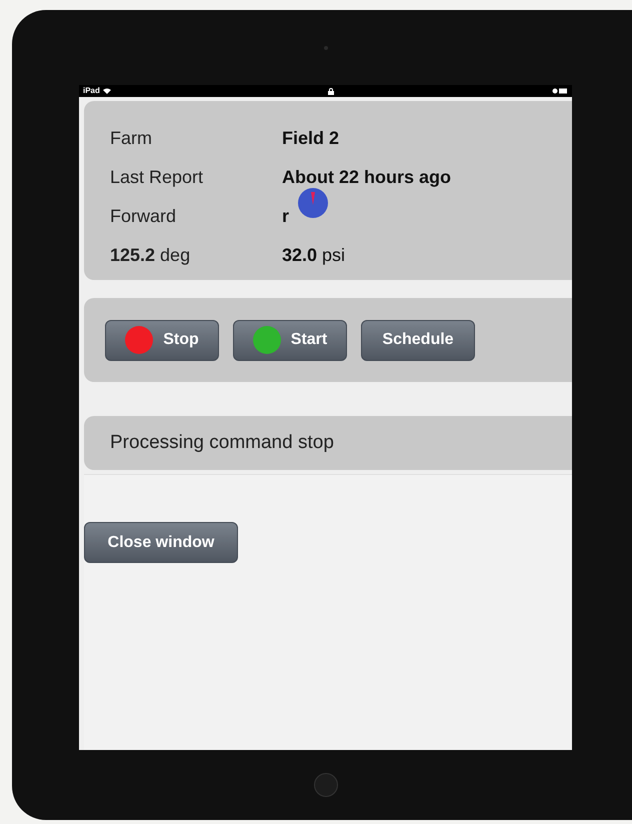 The height and width of the screenshot is (824, 632). Describe the element at coordinates (313, 203) in the screenshot. I see `compass-dial-icon` at that location.